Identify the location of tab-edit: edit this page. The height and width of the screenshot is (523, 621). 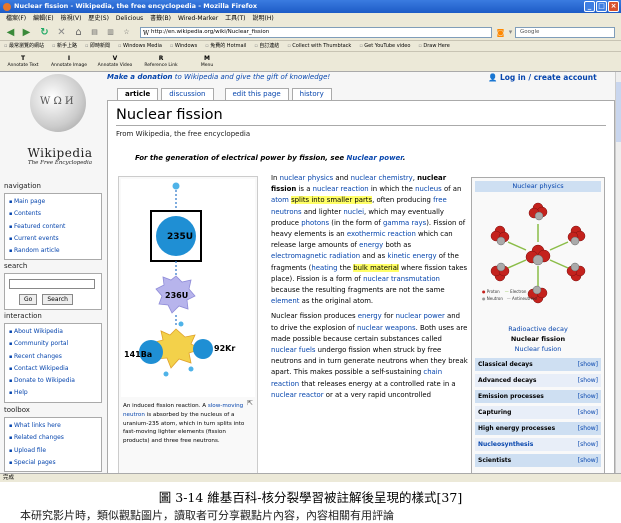
(256, 94).